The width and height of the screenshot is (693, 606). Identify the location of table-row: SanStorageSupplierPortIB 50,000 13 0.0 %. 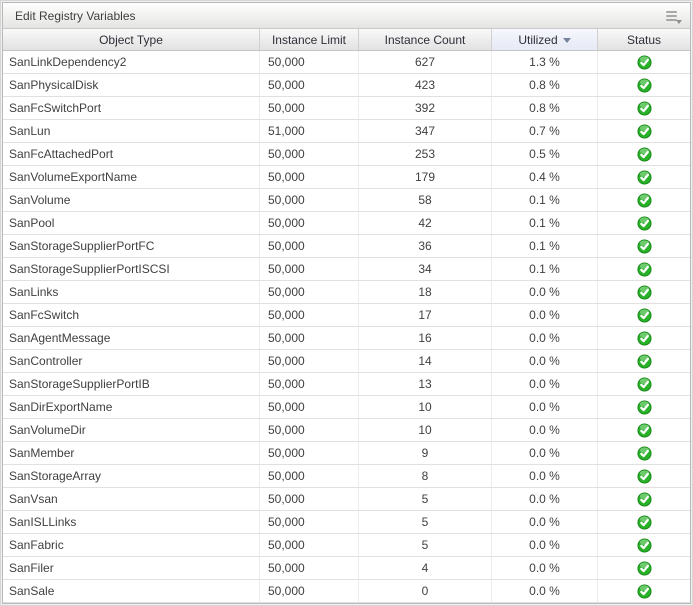
(346, 384).